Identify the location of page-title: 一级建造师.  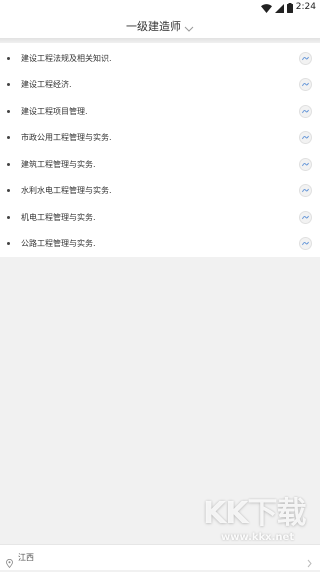
(153, 26).